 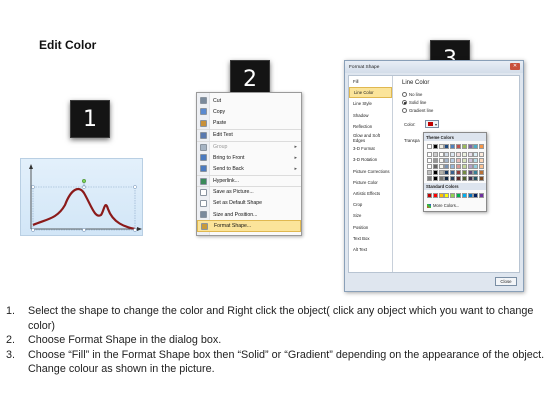 What do you see at coordinates (370, 126) in the screenshot?
I see `category-item: Reflection` at bounding box center [370, 126].